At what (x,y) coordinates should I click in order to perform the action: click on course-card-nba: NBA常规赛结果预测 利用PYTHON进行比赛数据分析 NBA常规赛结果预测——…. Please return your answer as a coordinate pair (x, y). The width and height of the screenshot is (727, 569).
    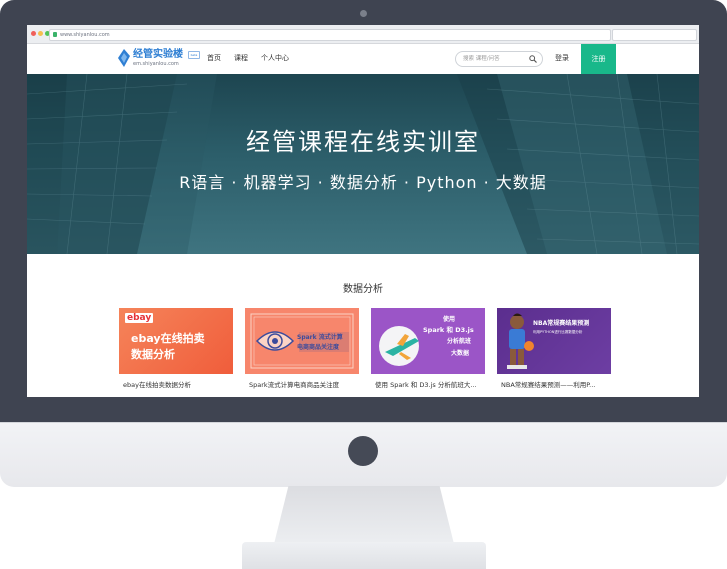
    Looking at the image, I should click on (554, 352).